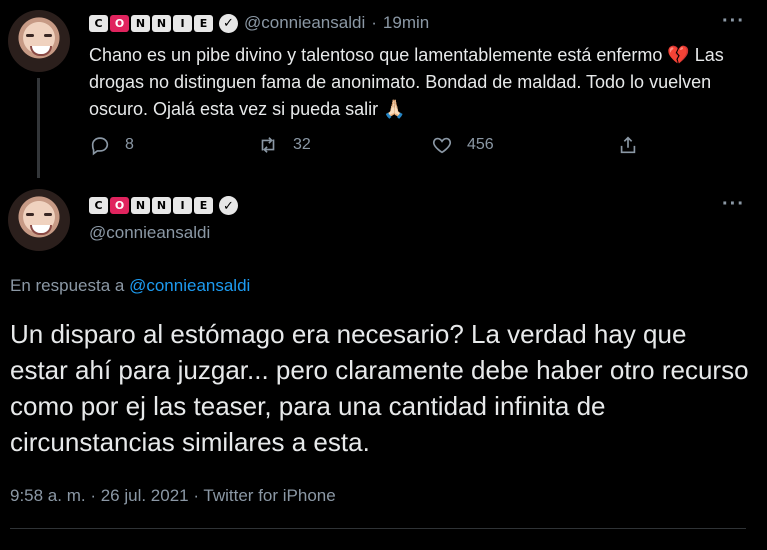 This screenshot has height=550, width=767. I want to click on retweet-count: 32, so click(302, 144).